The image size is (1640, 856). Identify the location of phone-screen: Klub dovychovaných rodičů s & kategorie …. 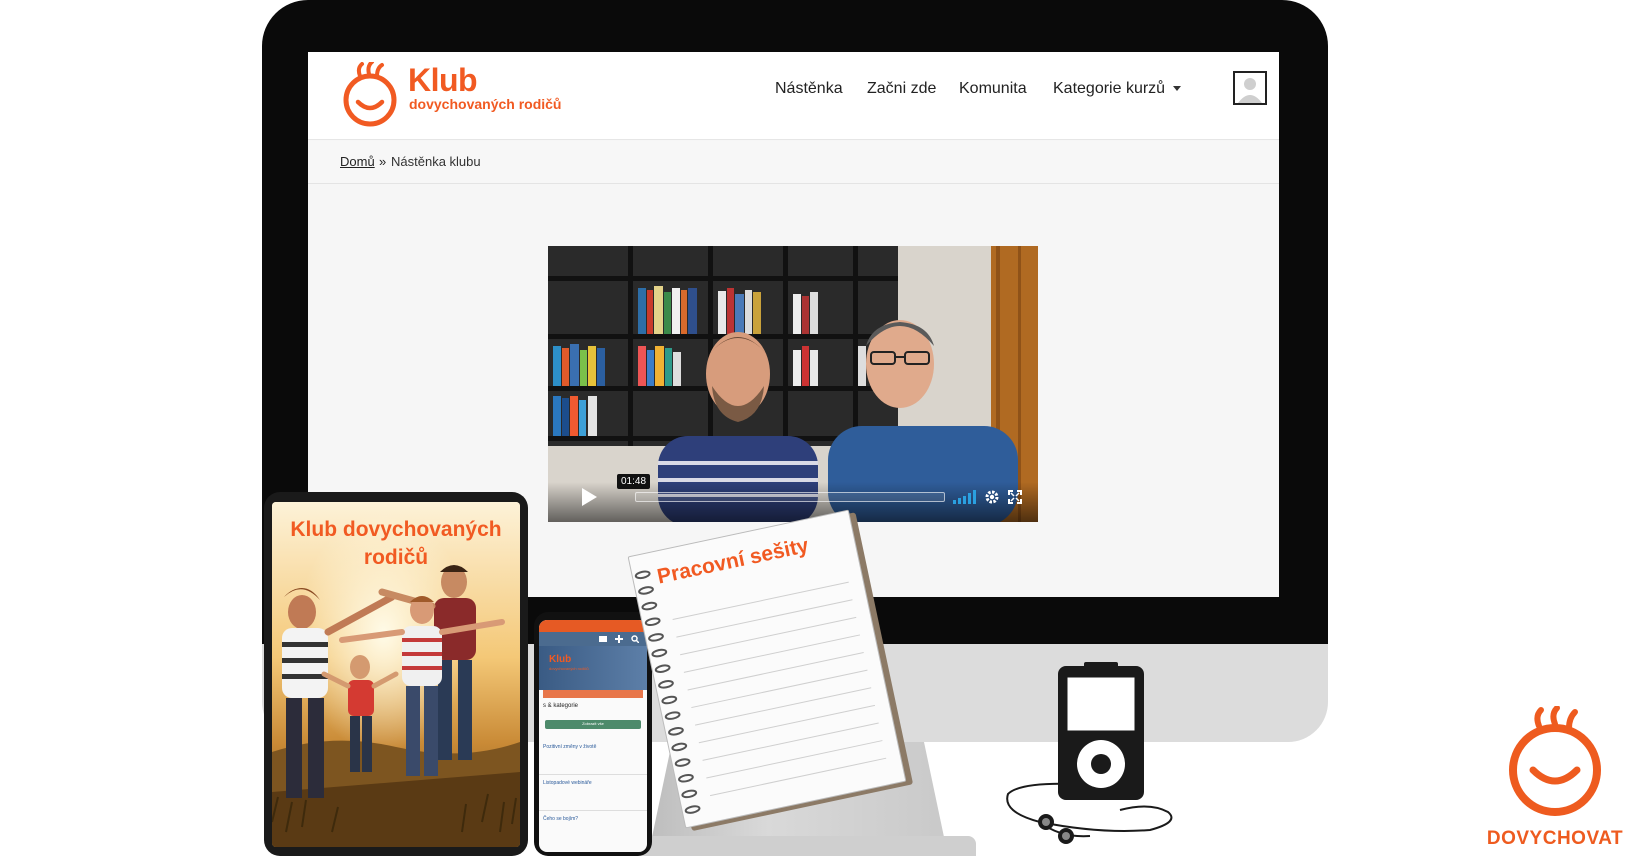
(593, 736).